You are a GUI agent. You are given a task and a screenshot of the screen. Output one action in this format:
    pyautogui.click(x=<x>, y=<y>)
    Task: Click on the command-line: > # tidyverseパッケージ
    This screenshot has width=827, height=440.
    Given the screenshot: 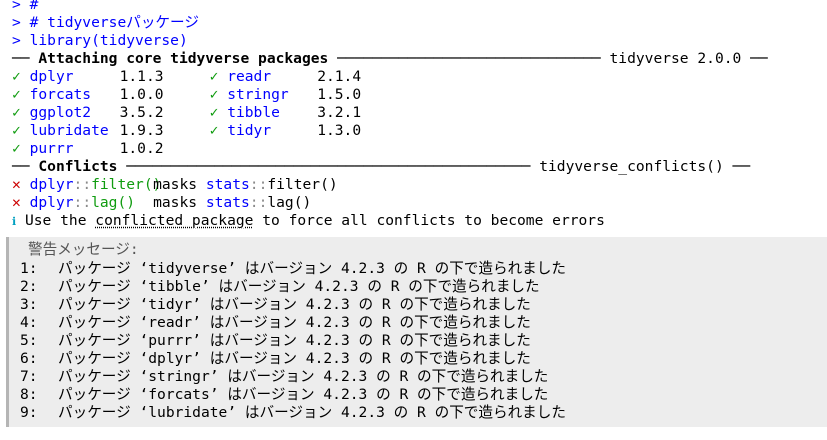 What is the action you would take?
    pyautogui.click(x=99, y=23)
    